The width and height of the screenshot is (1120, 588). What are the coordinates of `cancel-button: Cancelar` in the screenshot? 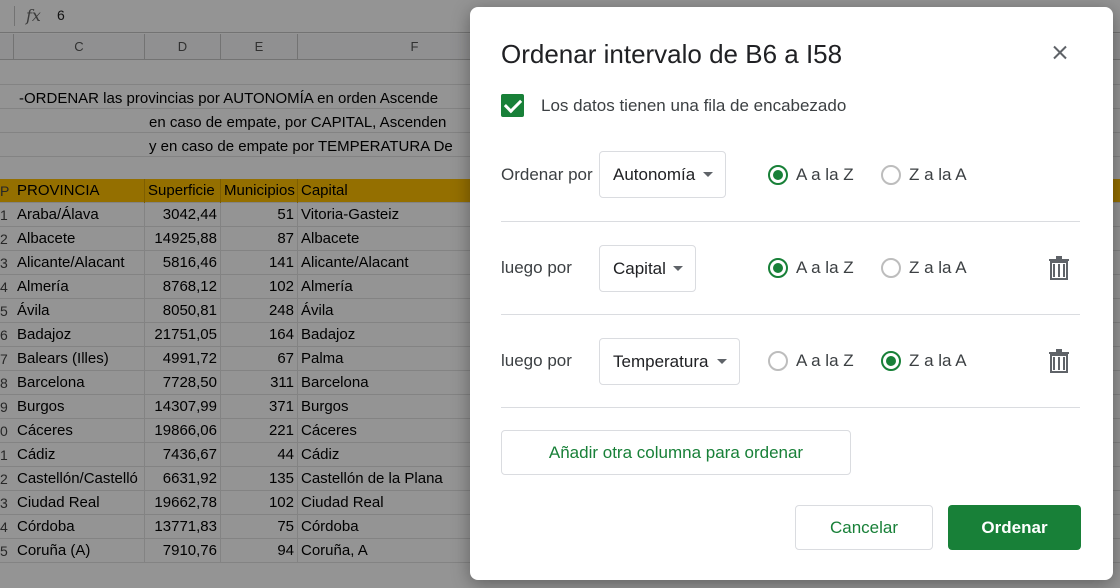 It's located at (864, 527).